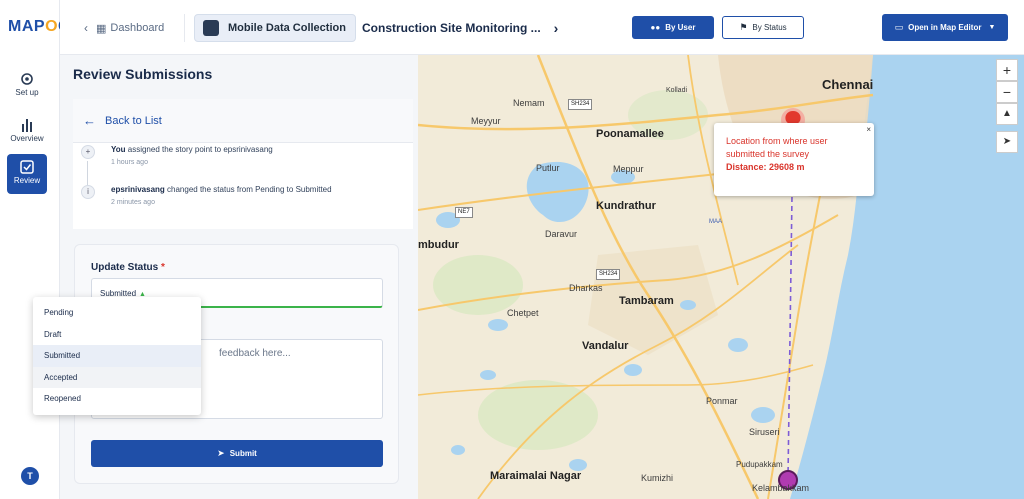  I want to click on locate-button: ➤, so click(1007, 142).